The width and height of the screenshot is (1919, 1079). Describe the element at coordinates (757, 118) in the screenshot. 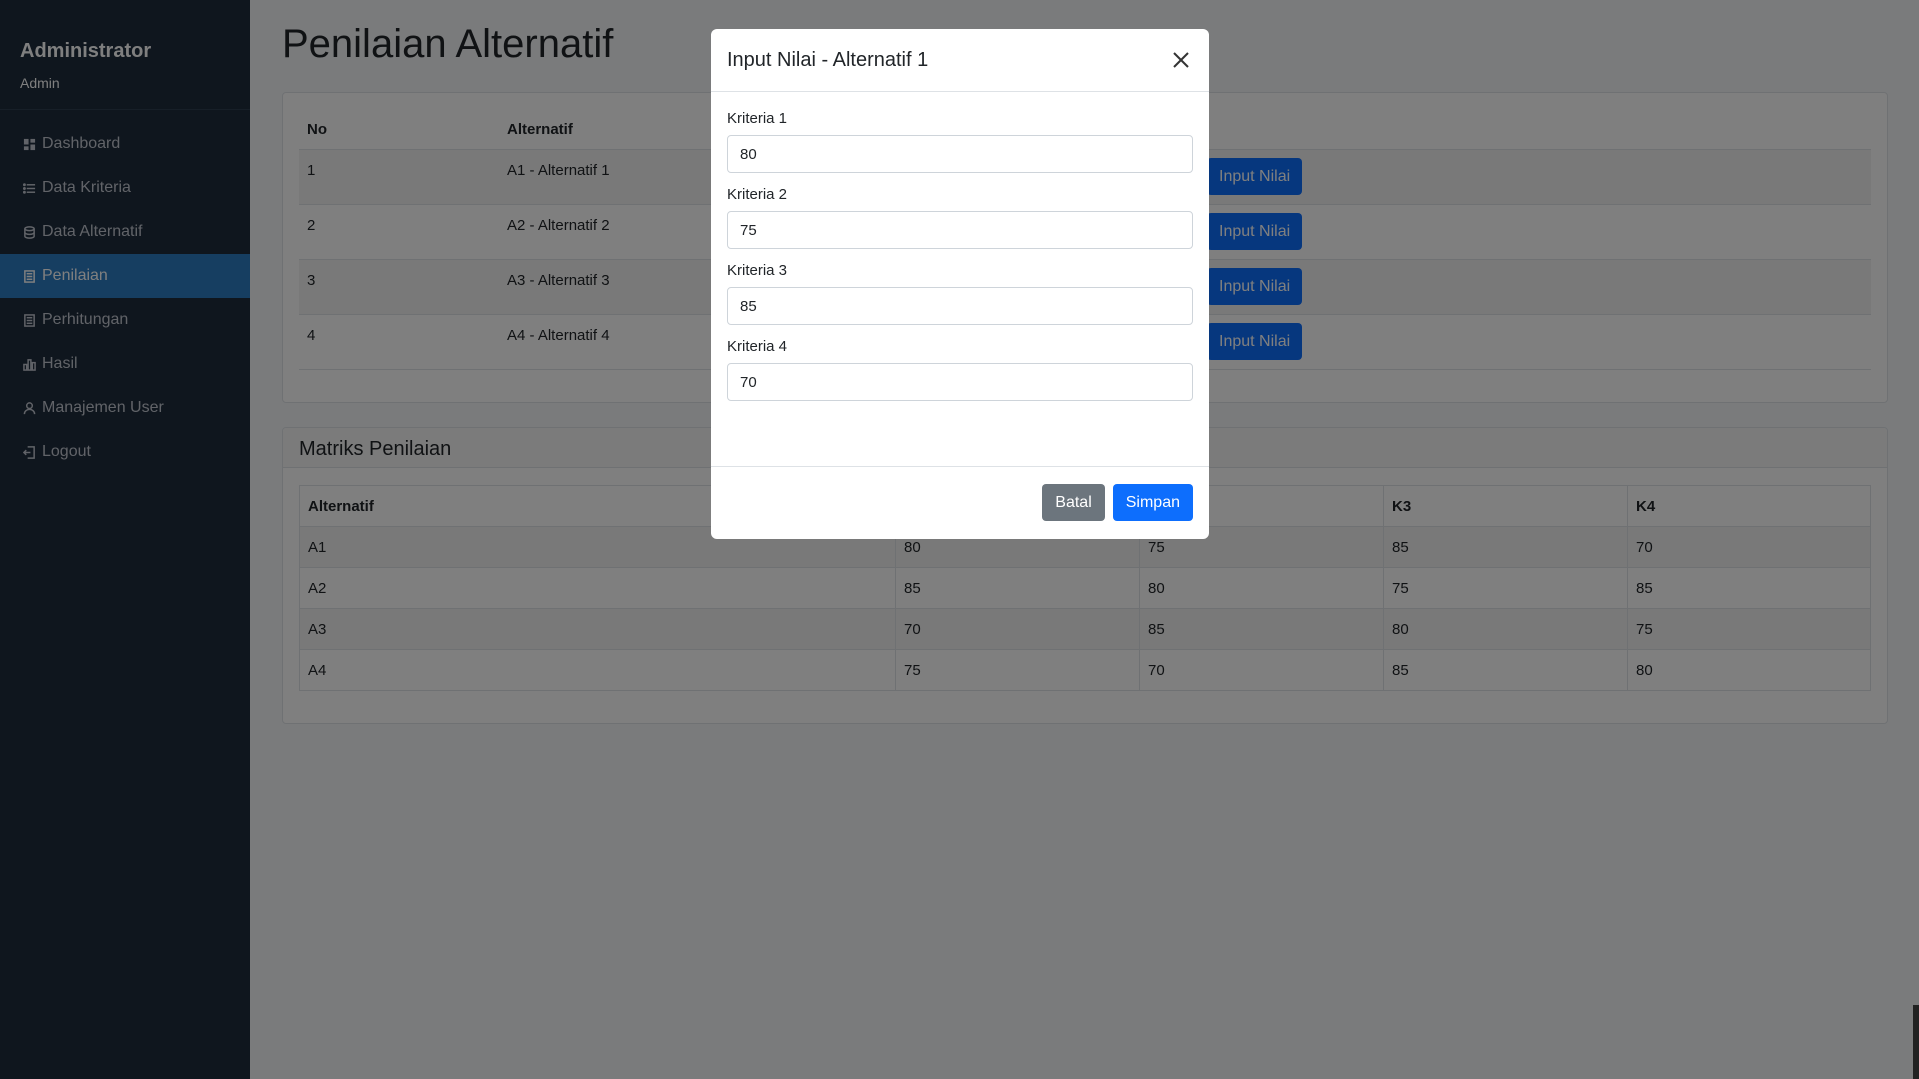

I see `kriteria-1-label: Kriteria 1` at that location.